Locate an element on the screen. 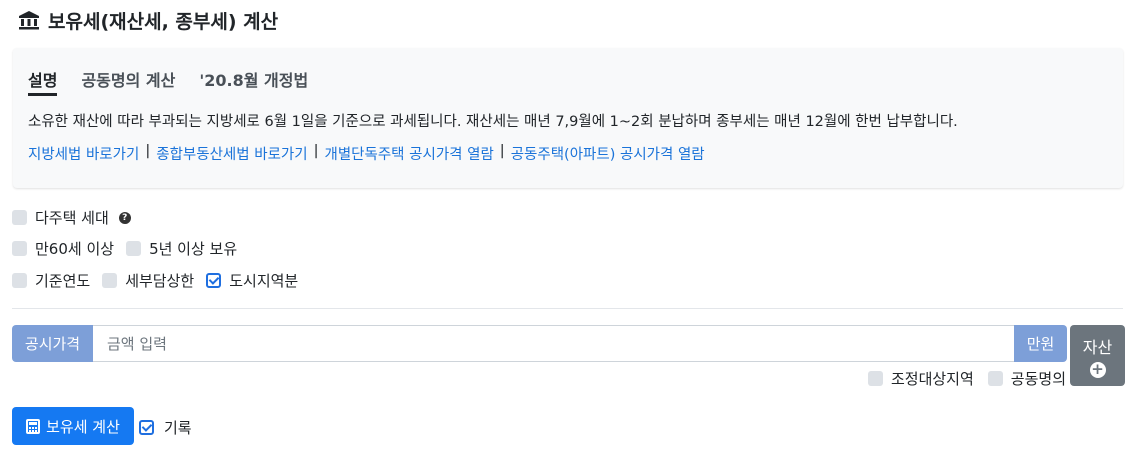 The height and width of the screenshot is (456, 1136). info-tabs: 설명 공동명의 계산 '20.8월 개정법 is located at coordinates (168, 79).